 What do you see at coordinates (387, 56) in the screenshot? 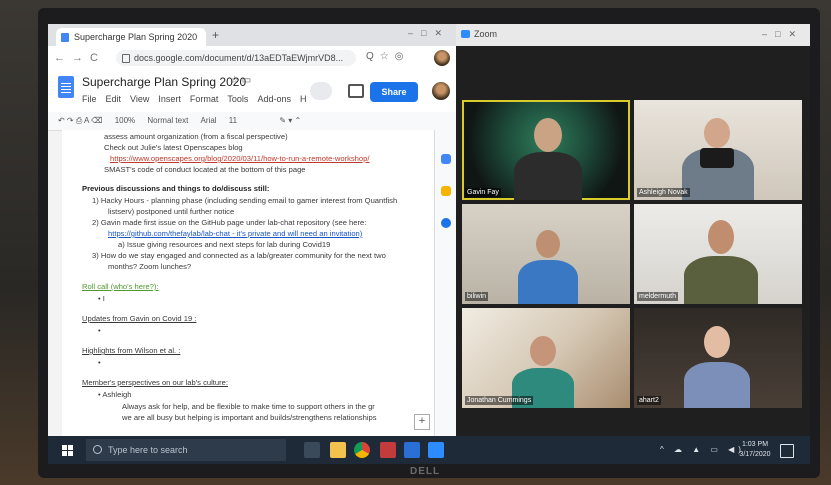
I see `address-bar-icons: Q☆◎` at bounding box center [387, 56].